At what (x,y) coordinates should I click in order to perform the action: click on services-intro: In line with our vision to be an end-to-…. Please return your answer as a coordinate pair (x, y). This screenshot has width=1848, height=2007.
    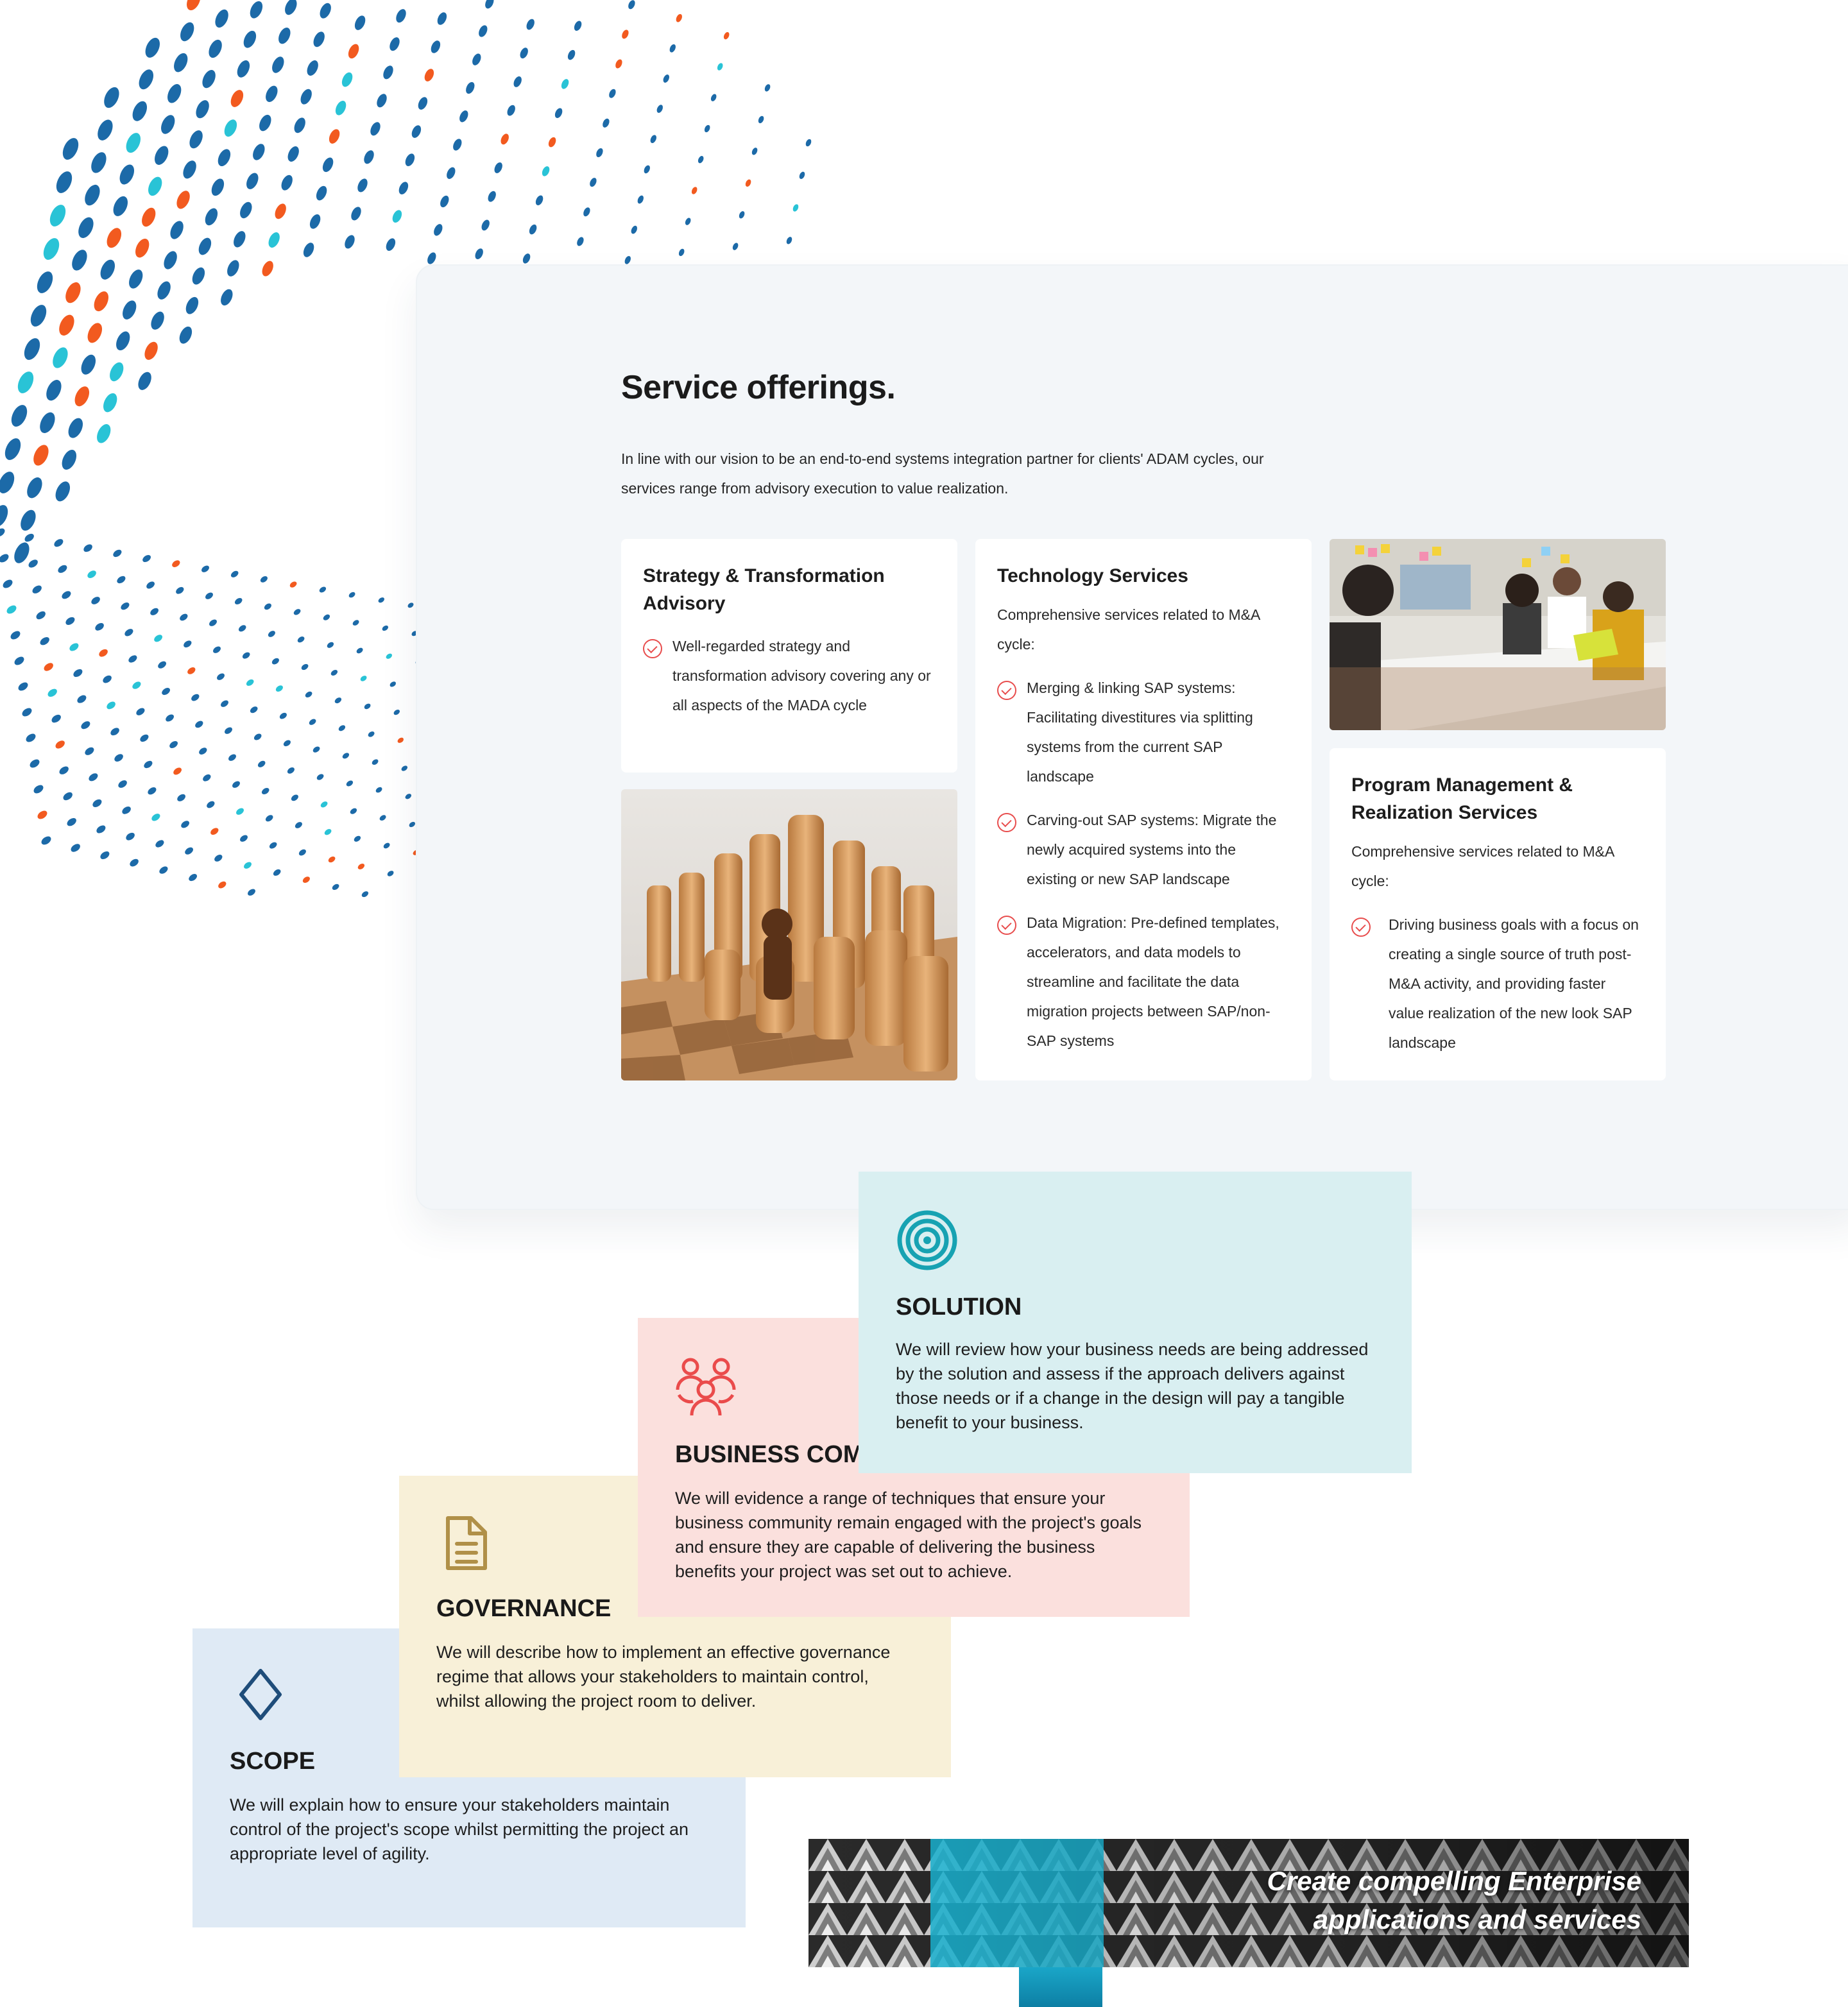
    Looking at the image, I should click on (943, 473).